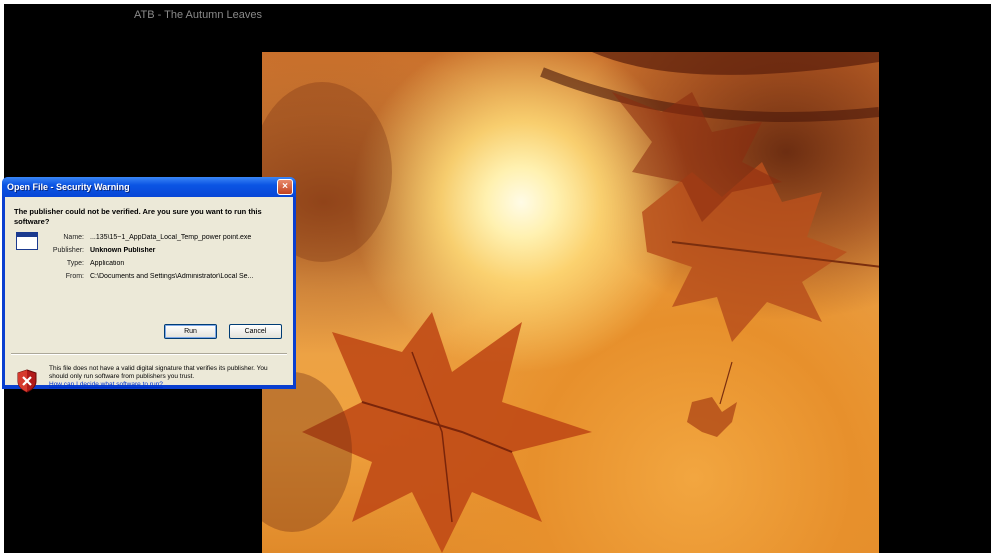 The width and height of the screenshot is (995, 558). Describe the element at coordinates (74, 276) in the screenshot. I see `detail-label: From:` at that location.